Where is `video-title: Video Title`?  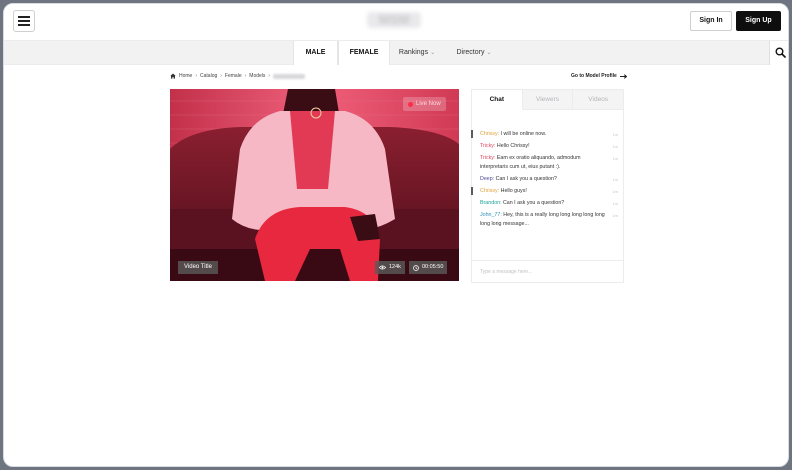 video-title: Video Title is located at coordinates (198, 267).